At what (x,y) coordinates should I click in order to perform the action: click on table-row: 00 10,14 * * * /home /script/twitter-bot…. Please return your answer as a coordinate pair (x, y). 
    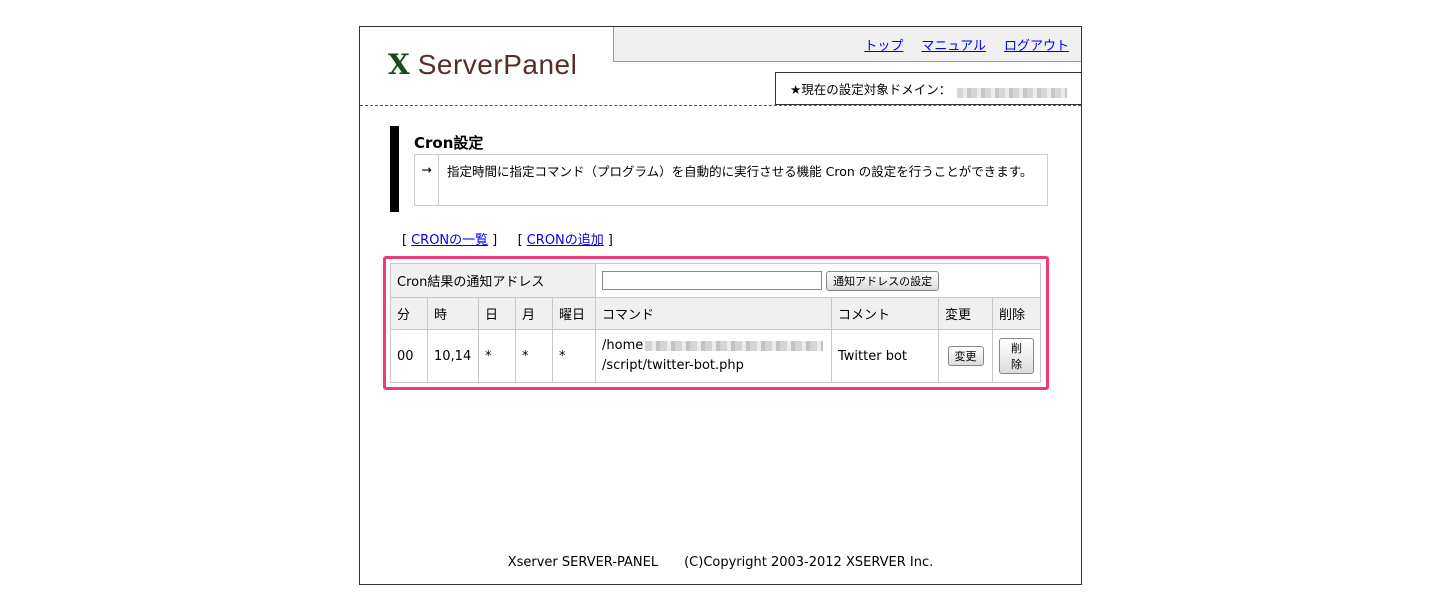
    Looking at the image, I should click on (715, 356).